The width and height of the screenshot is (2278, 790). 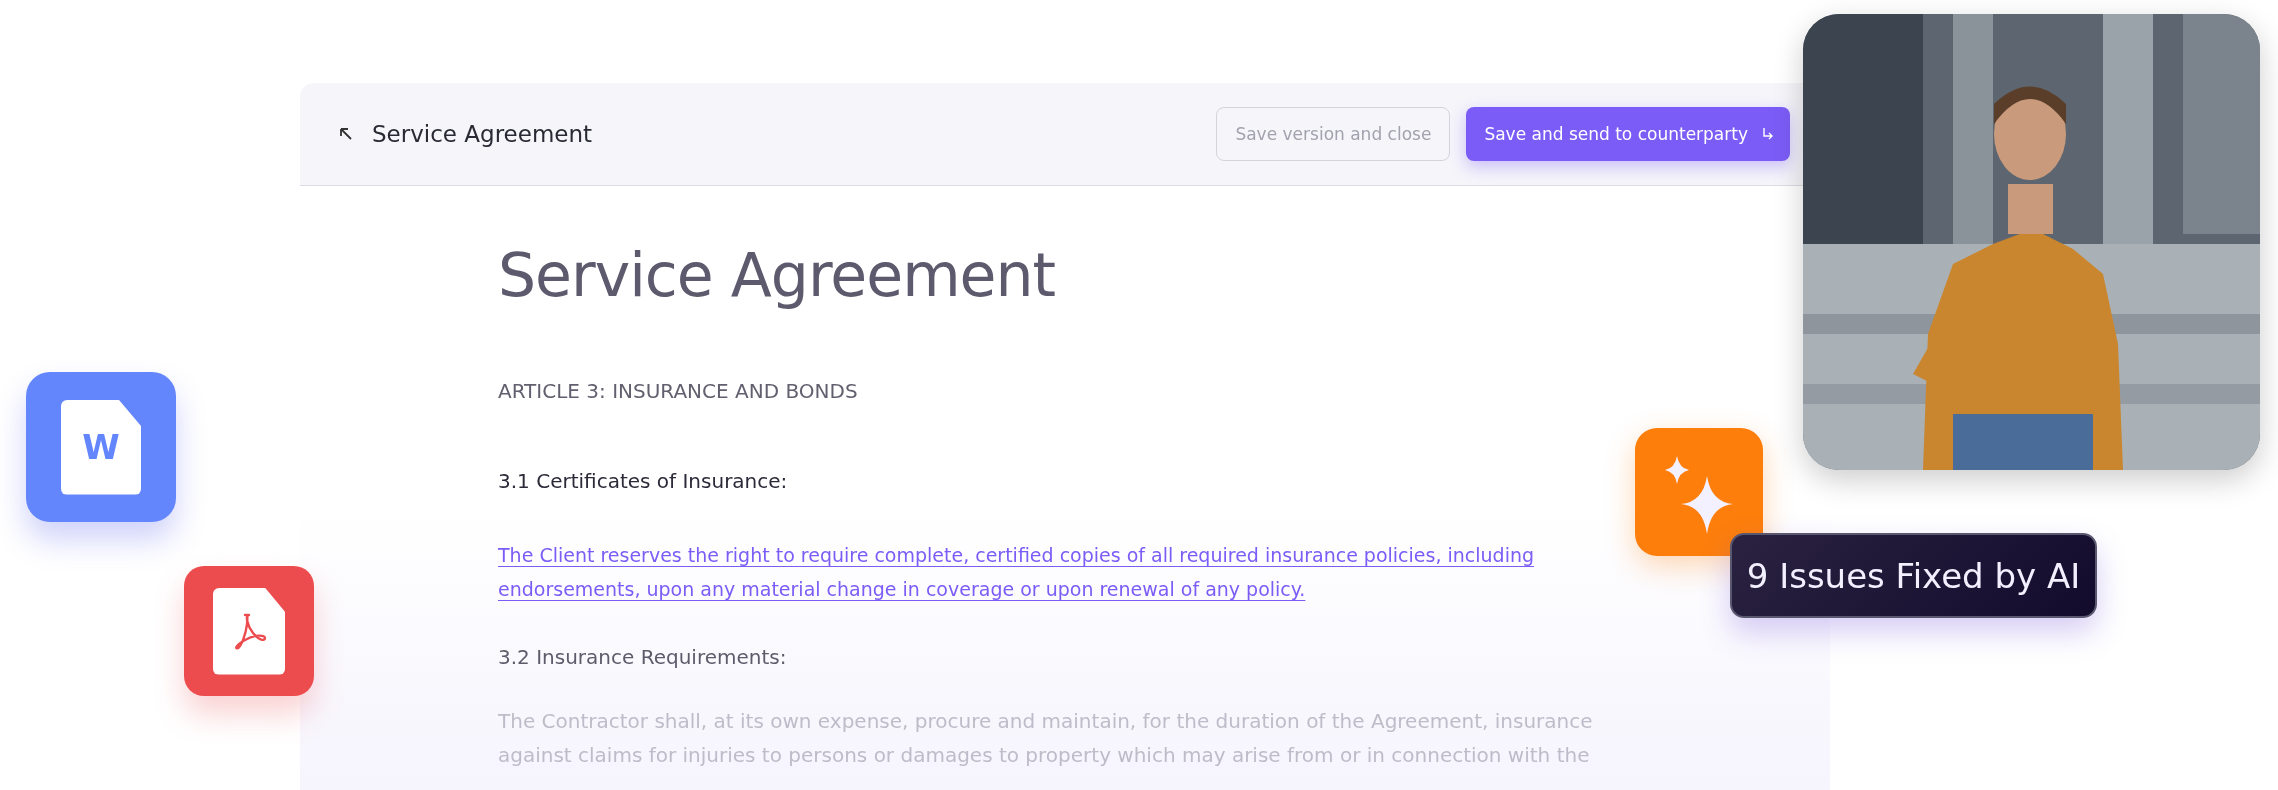 I want to click on section-heading: 3.2 Insurance Requirements:, so click(x=643, y=657).